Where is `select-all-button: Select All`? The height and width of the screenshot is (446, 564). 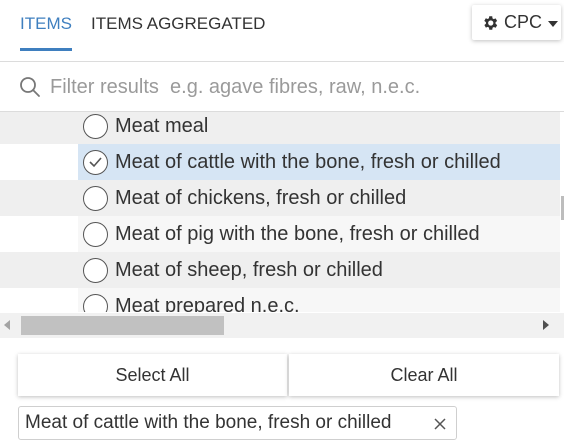 select-all-button: Select All is located at coordinates (152, 375).